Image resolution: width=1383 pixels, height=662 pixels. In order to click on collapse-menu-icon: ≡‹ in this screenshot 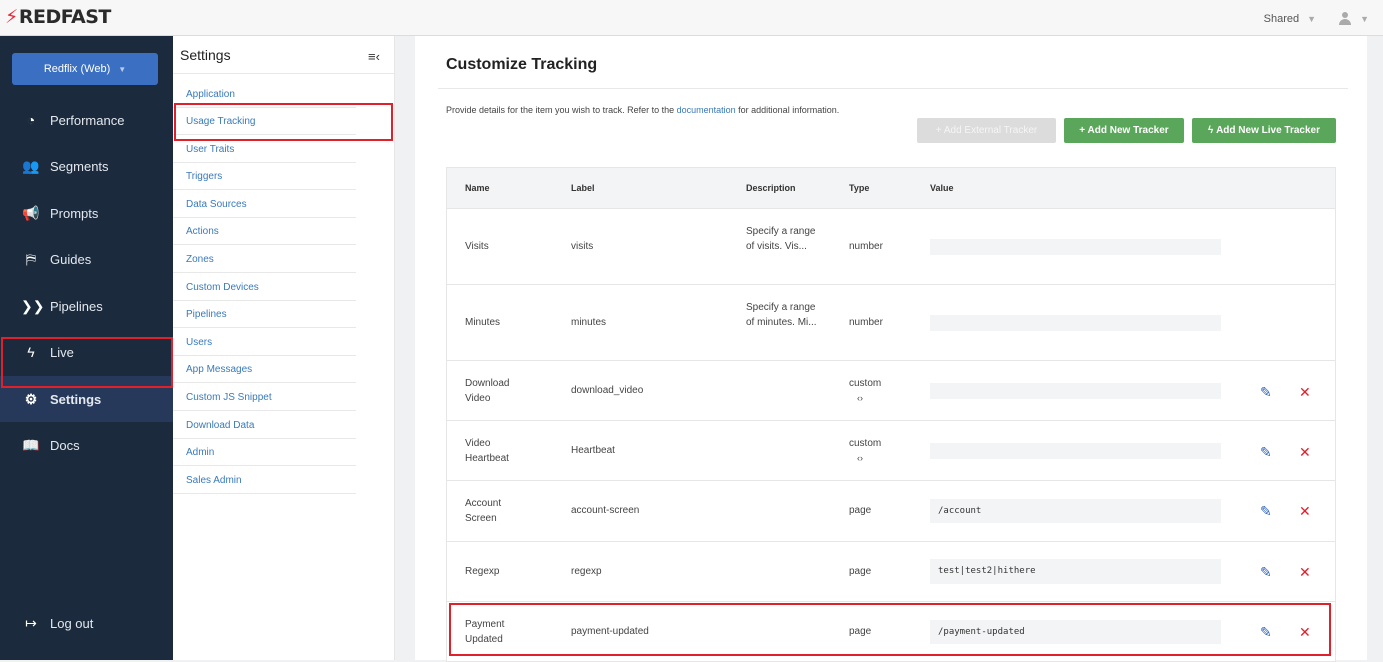, I will do `click(374, 56)`.